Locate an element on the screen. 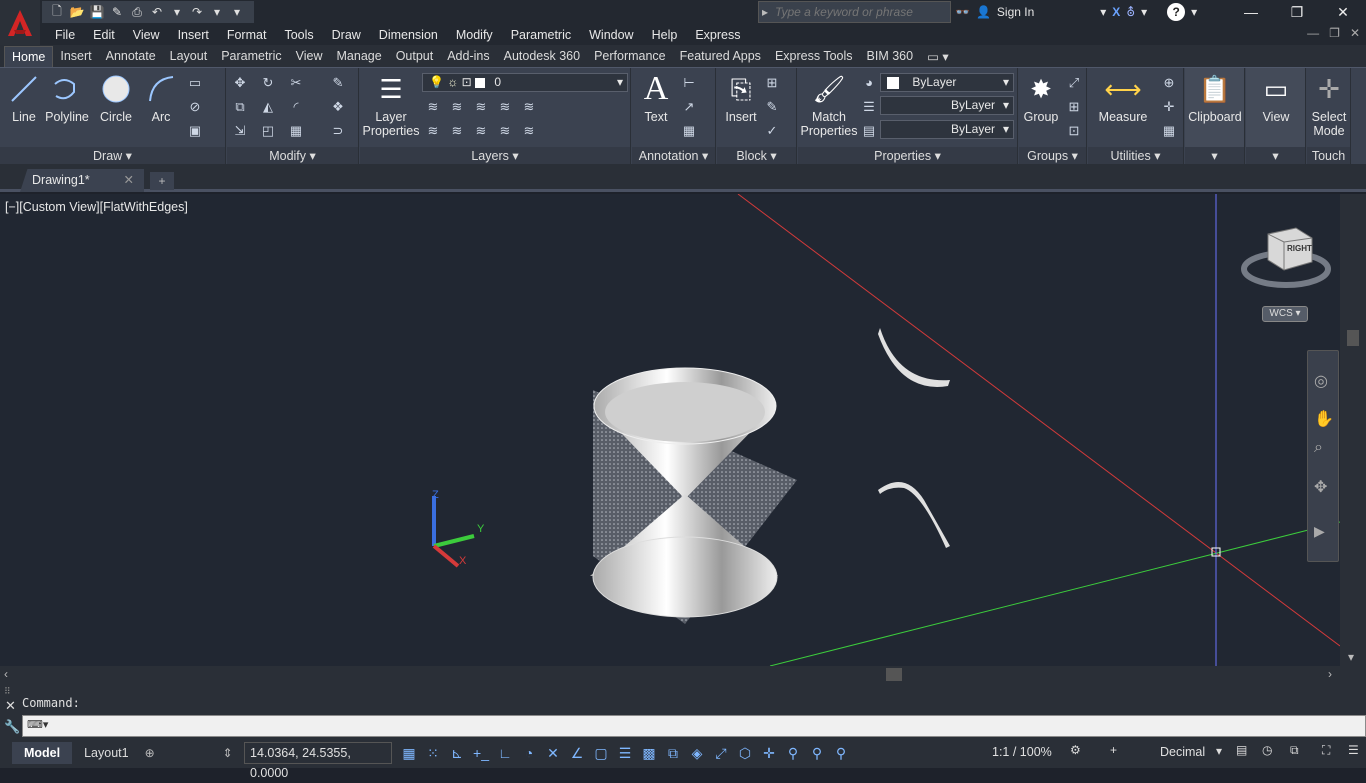 The image size is (1366, 783). save-icon: 💾 is located at coordinates (97, 12).